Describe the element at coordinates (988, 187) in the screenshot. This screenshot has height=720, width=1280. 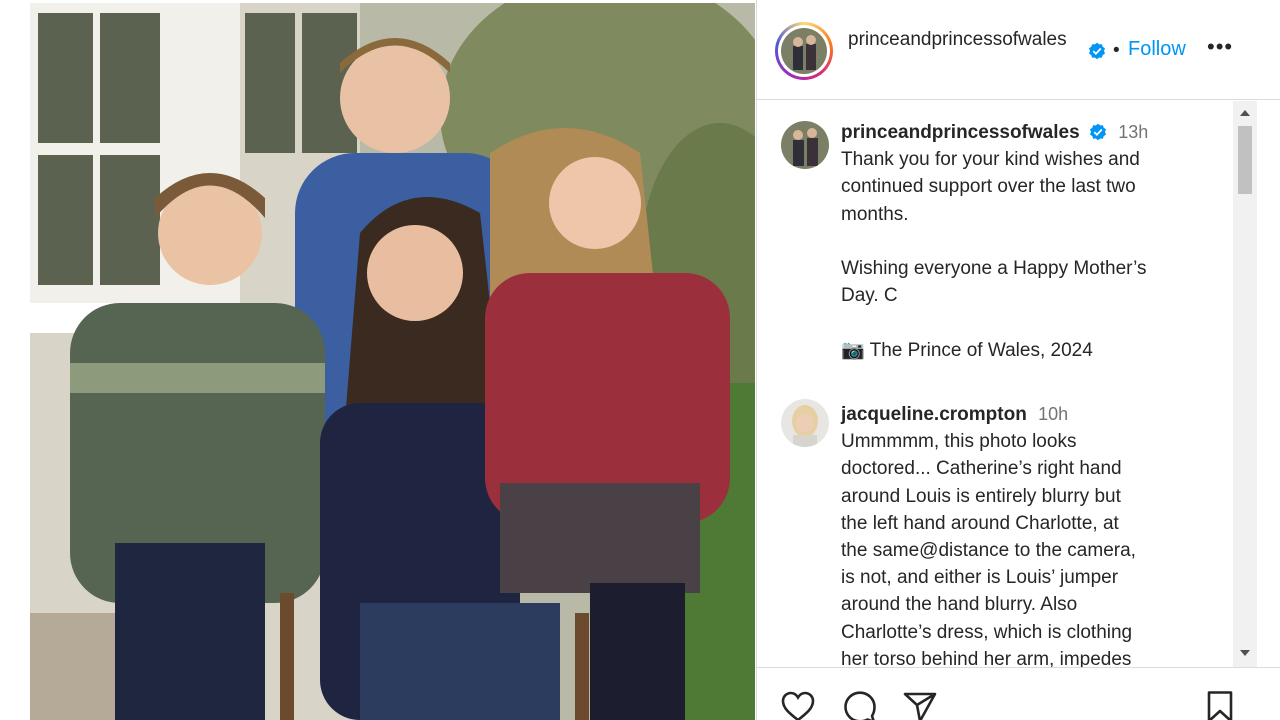
I see `caption-text-line: continued support over the last two` at that location.